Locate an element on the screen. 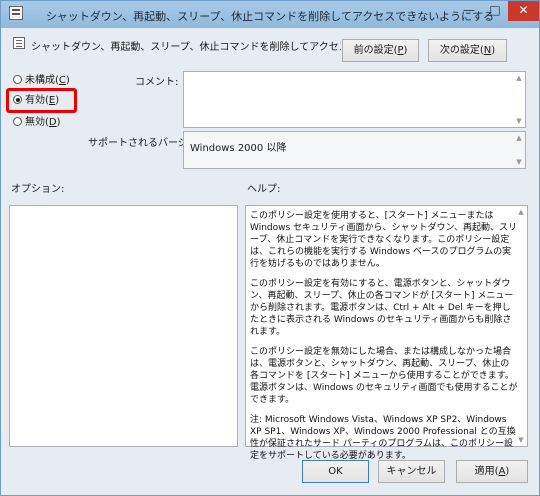  policy-setting-icon is located at coordinates (19, 43).